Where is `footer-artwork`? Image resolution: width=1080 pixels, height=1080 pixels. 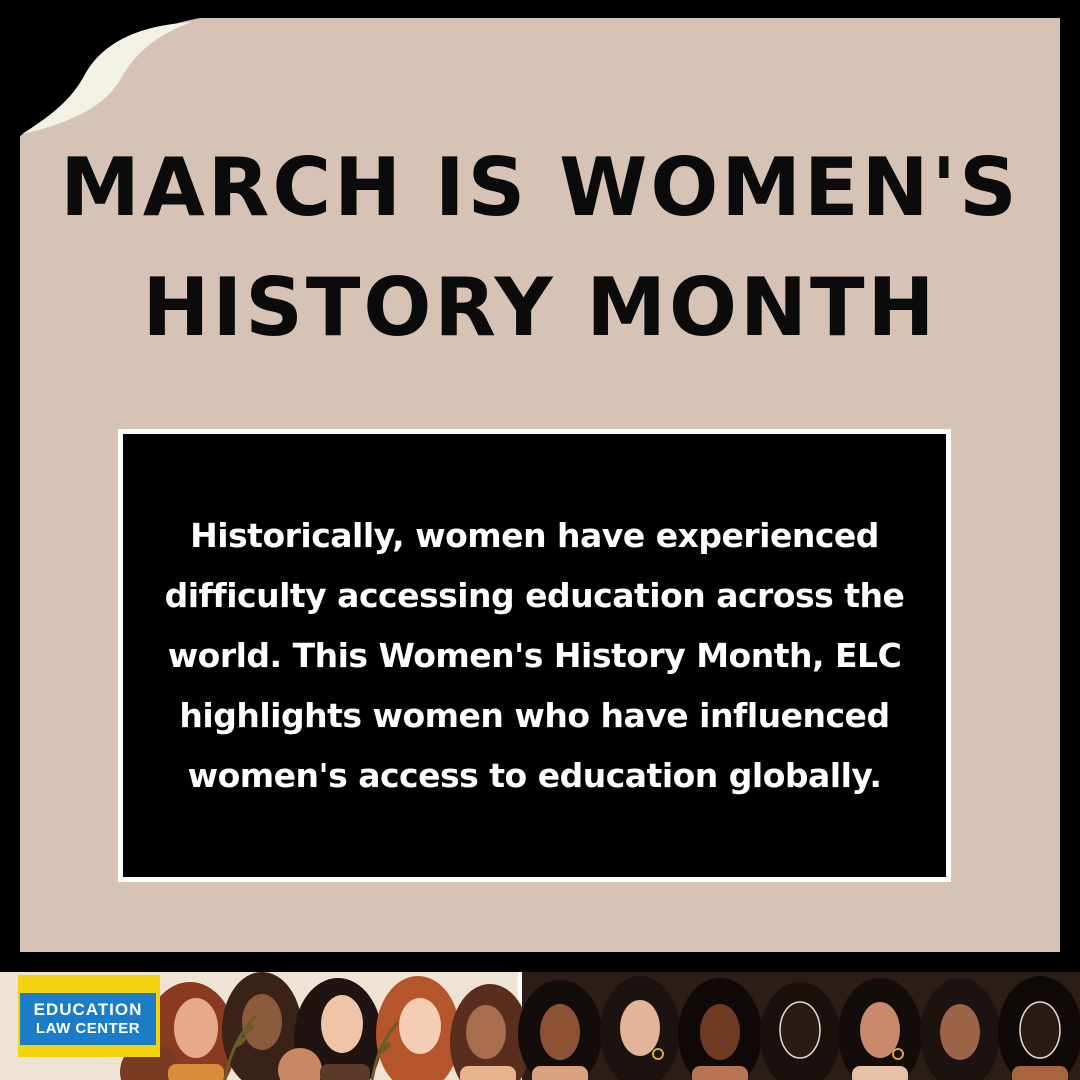 footer-artwork is located at coordinates (540, 1026).